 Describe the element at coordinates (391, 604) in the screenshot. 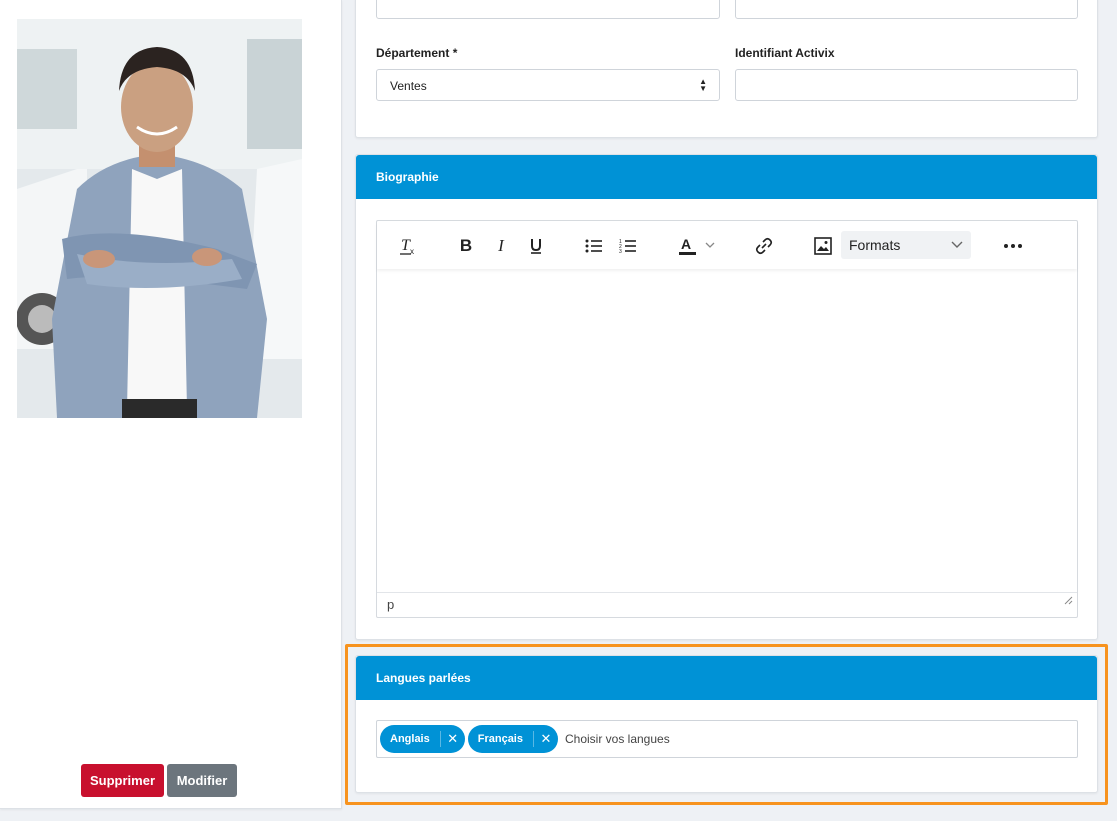

I see `element-path: p` at that location.